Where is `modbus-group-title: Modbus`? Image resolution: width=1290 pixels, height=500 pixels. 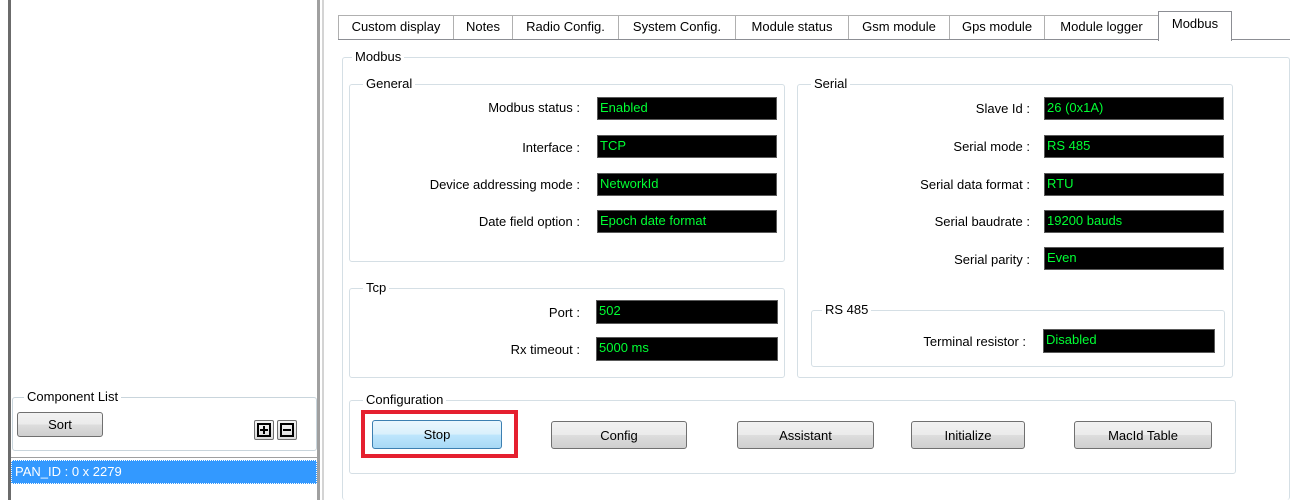 modbus-group-title: Modbus is located at coordinates (378, 56).